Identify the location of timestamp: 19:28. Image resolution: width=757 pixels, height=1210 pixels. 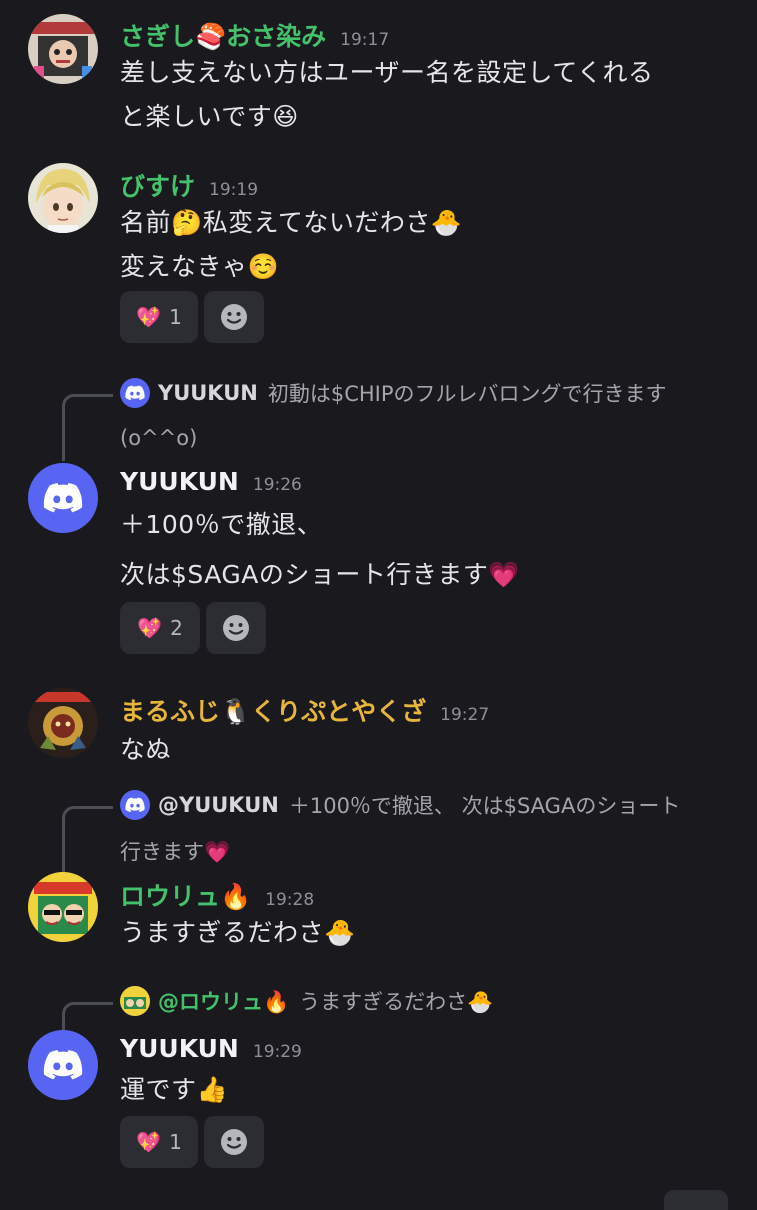
(290, 900).